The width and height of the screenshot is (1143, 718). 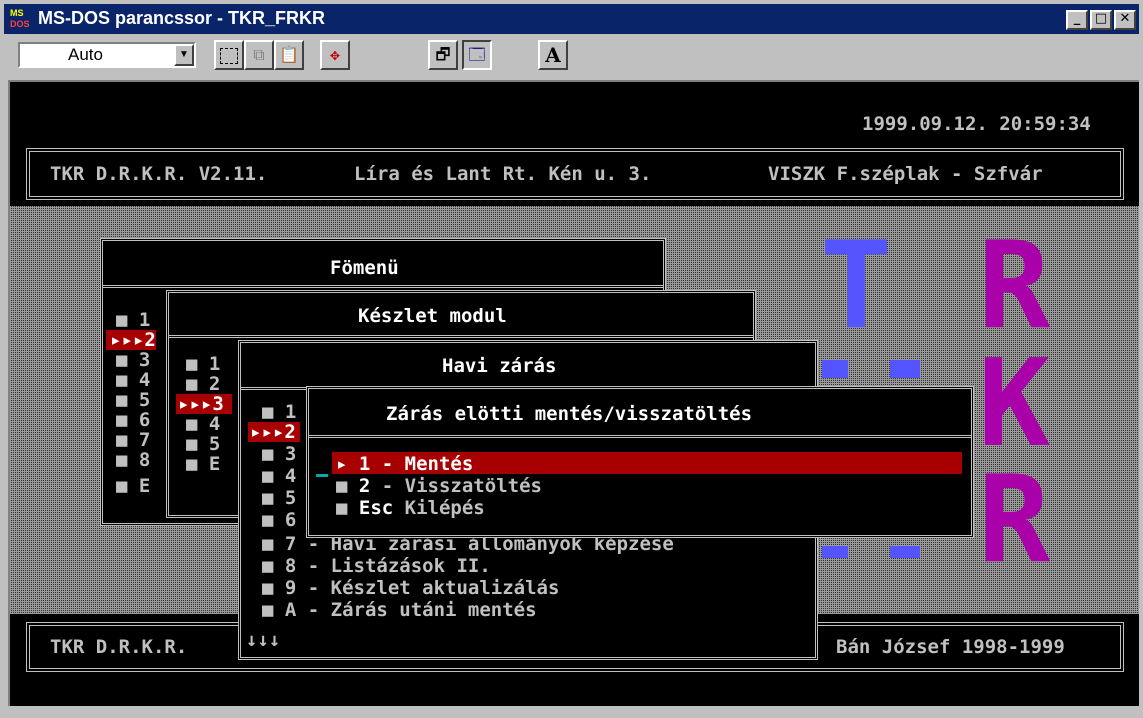 I want to click on minimize-icon: _, so click(x=1077, y=18).